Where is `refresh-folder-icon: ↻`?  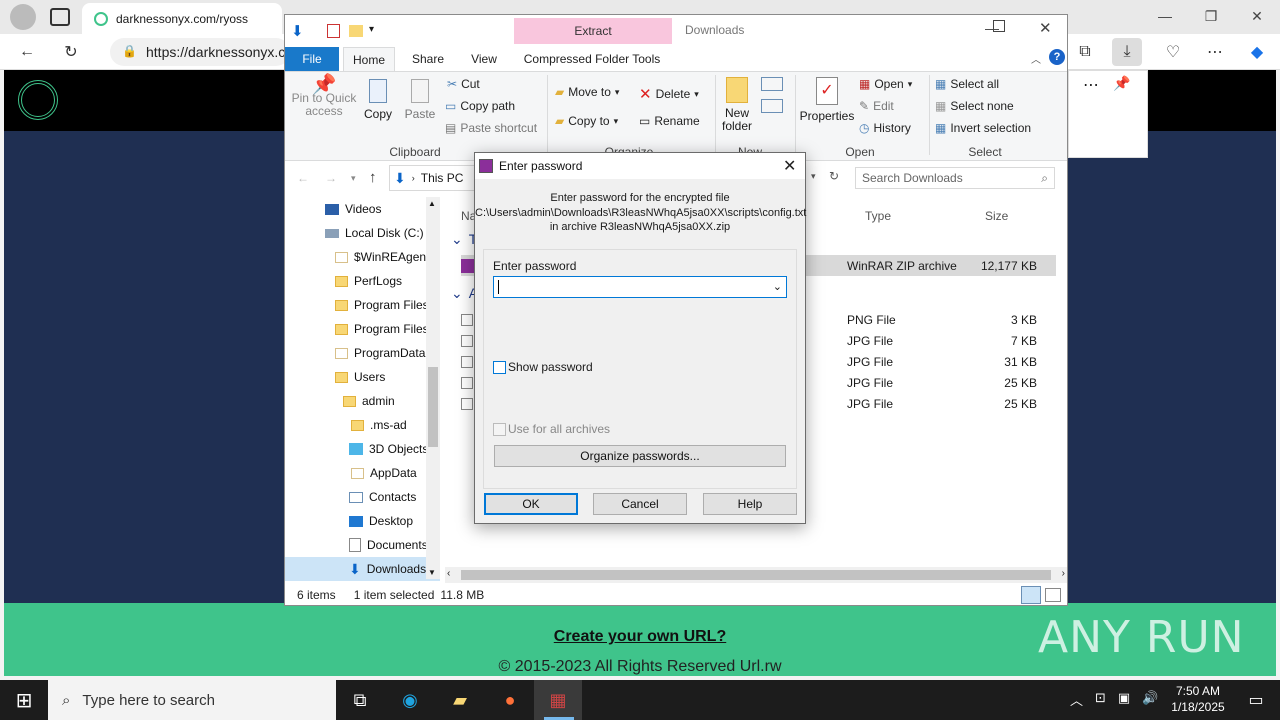
refresh-folder-icon: ↻ is located at coordinates (834, 176).